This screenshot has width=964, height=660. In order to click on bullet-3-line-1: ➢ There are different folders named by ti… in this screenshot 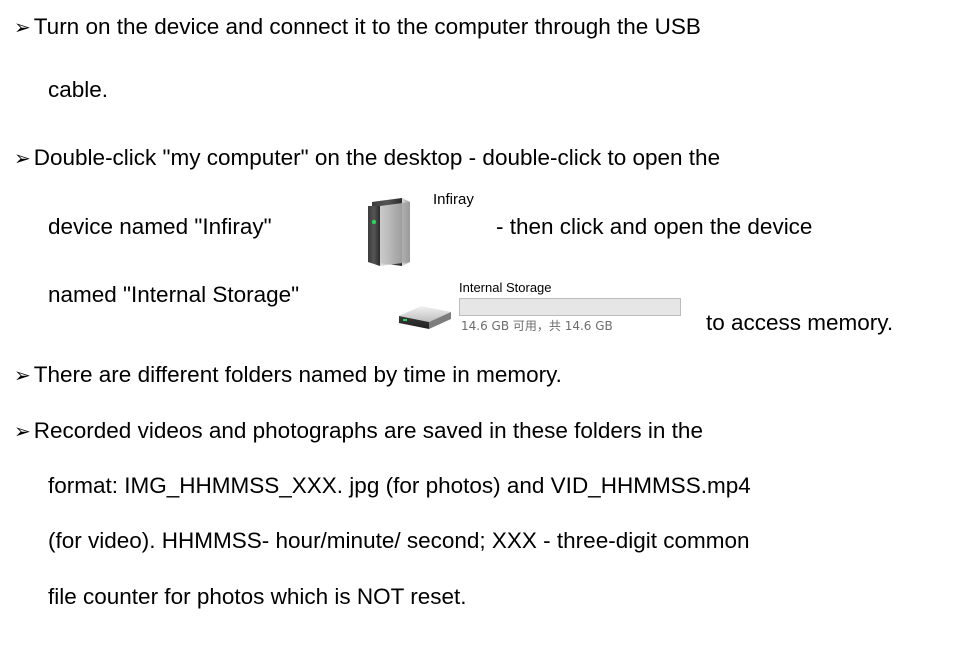, I will do `click(288, 375)`.